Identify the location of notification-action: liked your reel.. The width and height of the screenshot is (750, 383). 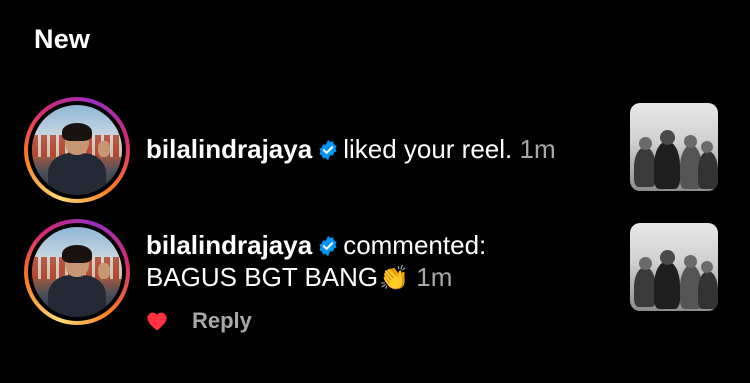
(428, 149).